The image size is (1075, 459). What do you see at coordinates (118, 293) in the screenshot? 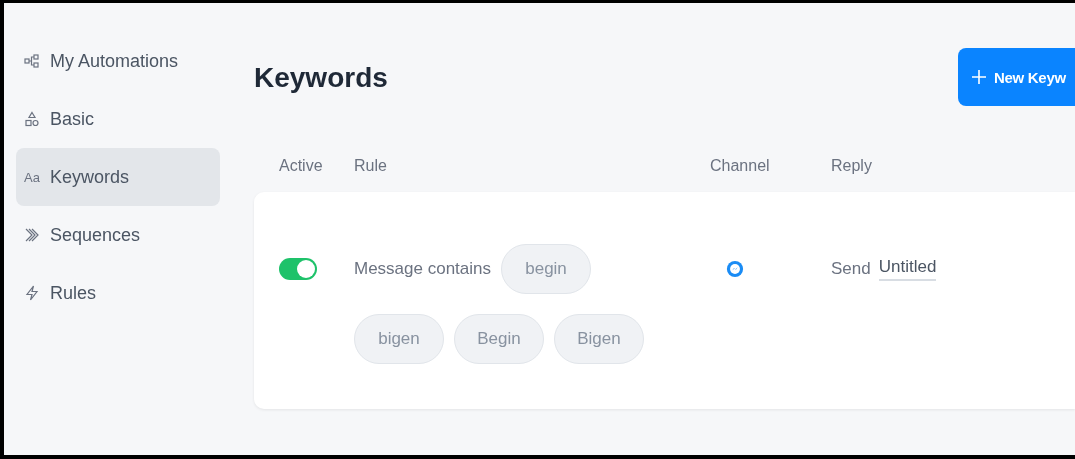
I see `sidebar-item: Rules` at bounding box center [118, 293].